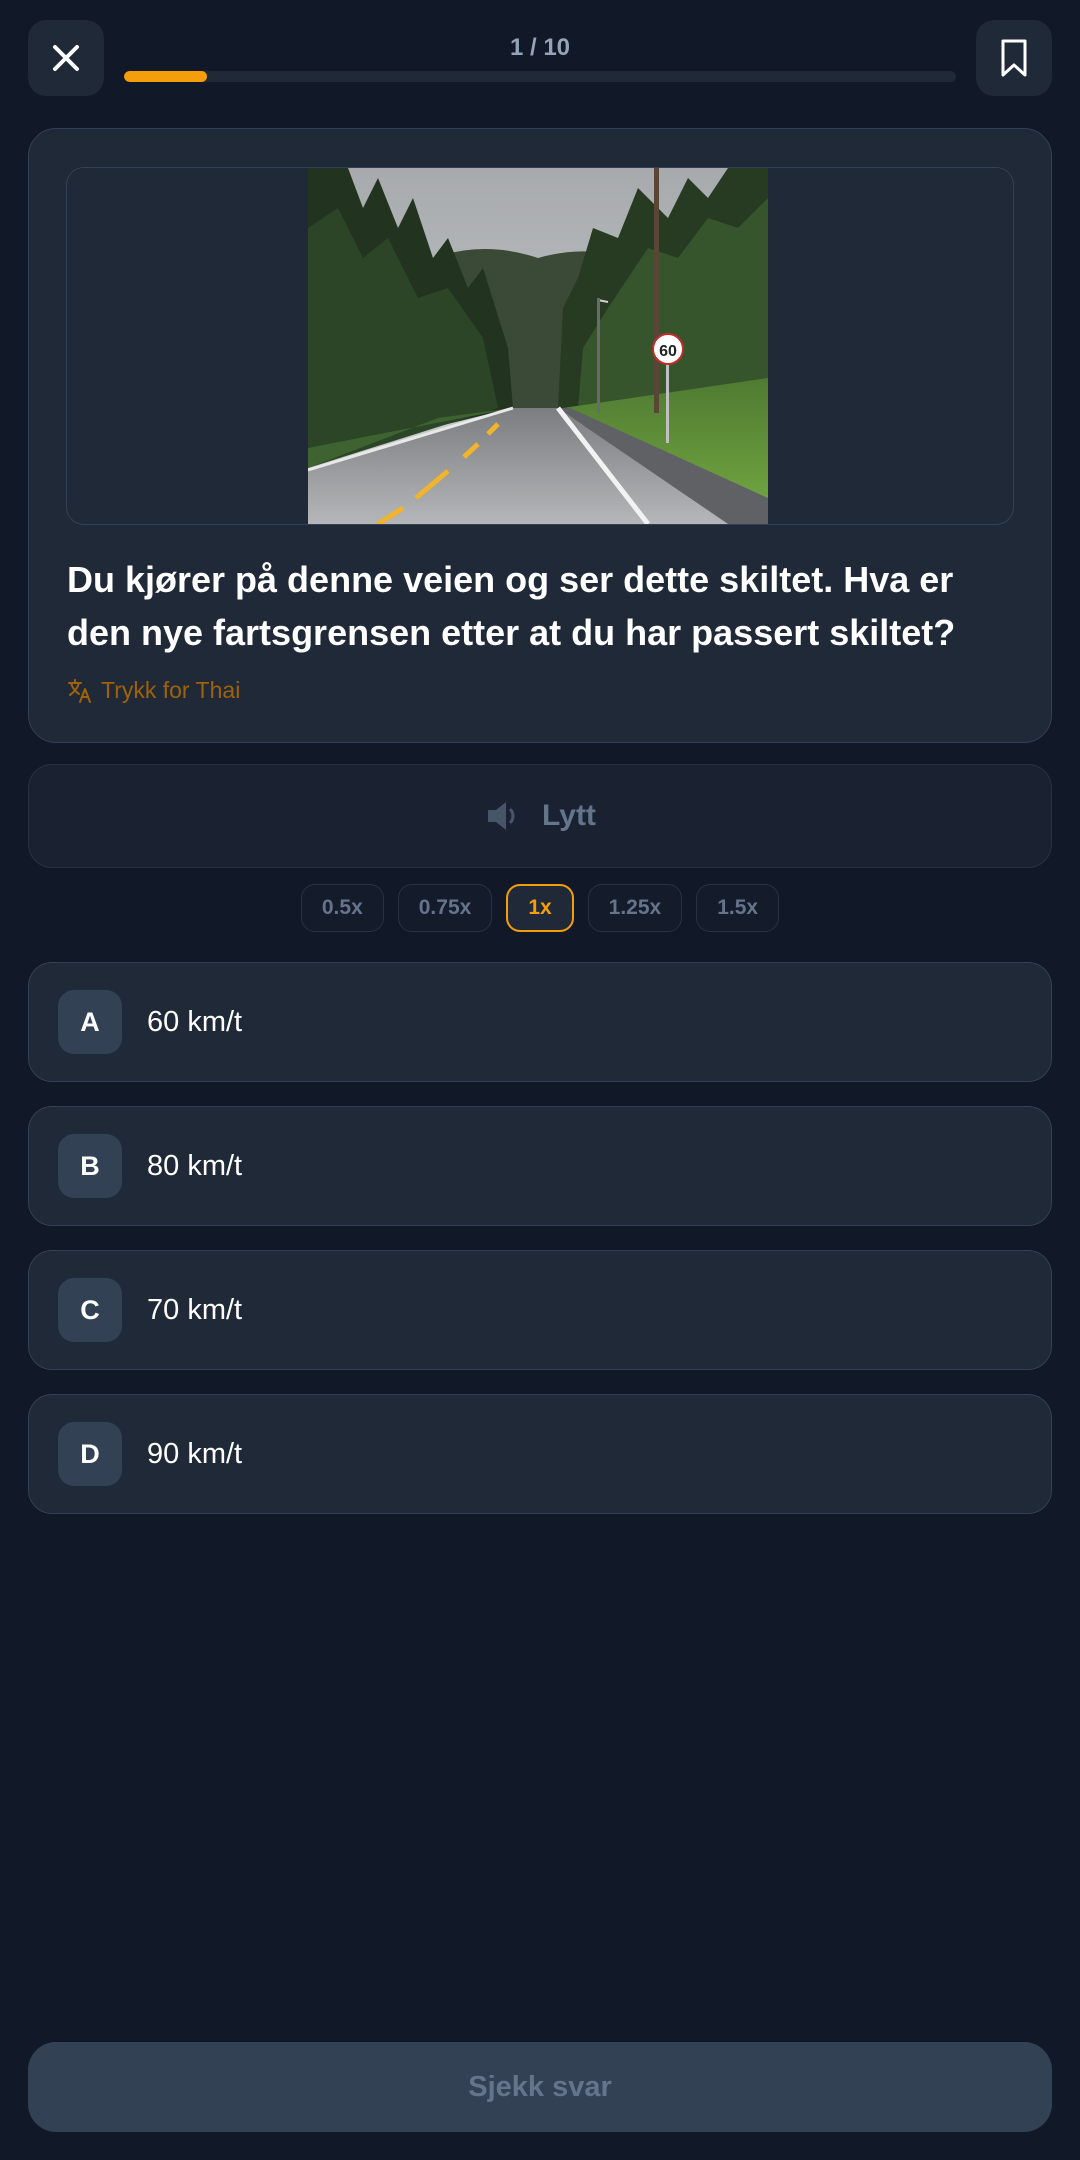 The width and height of the screenshot is (1080, 2160). I want to click on bookmark-button, so click(1014, 58).